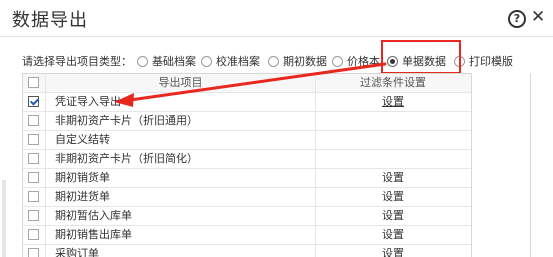 This screenshot has width=553, height=257. What do you see at coordinates (276, 18) in the screenshot?
I see `title-bar: 数据导出 ? ✕` at bounding box center [276, 18].